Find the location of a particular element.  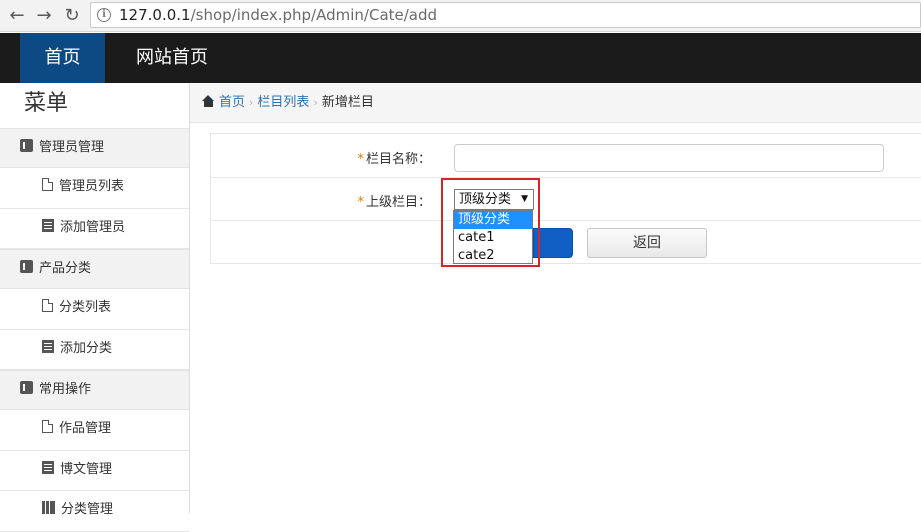

sidebar-item-admin-list: 管理员列表 is located at coordinates (94, 188).